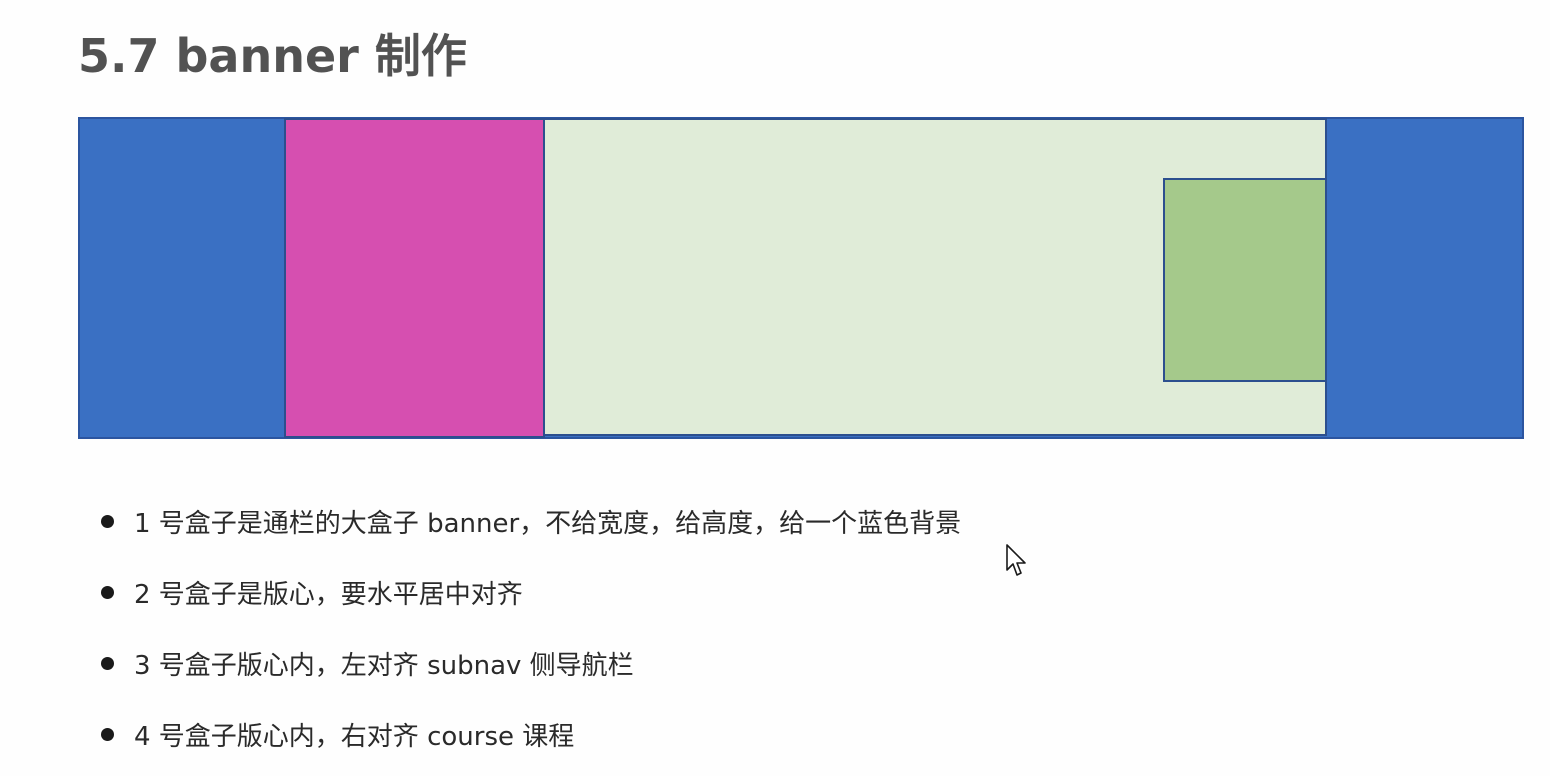 This screenshot has width=1550, height=776. Describe the element at coordinates (1016, 560) in the screenshot. I see `mouse-cursor-icon` at that location.